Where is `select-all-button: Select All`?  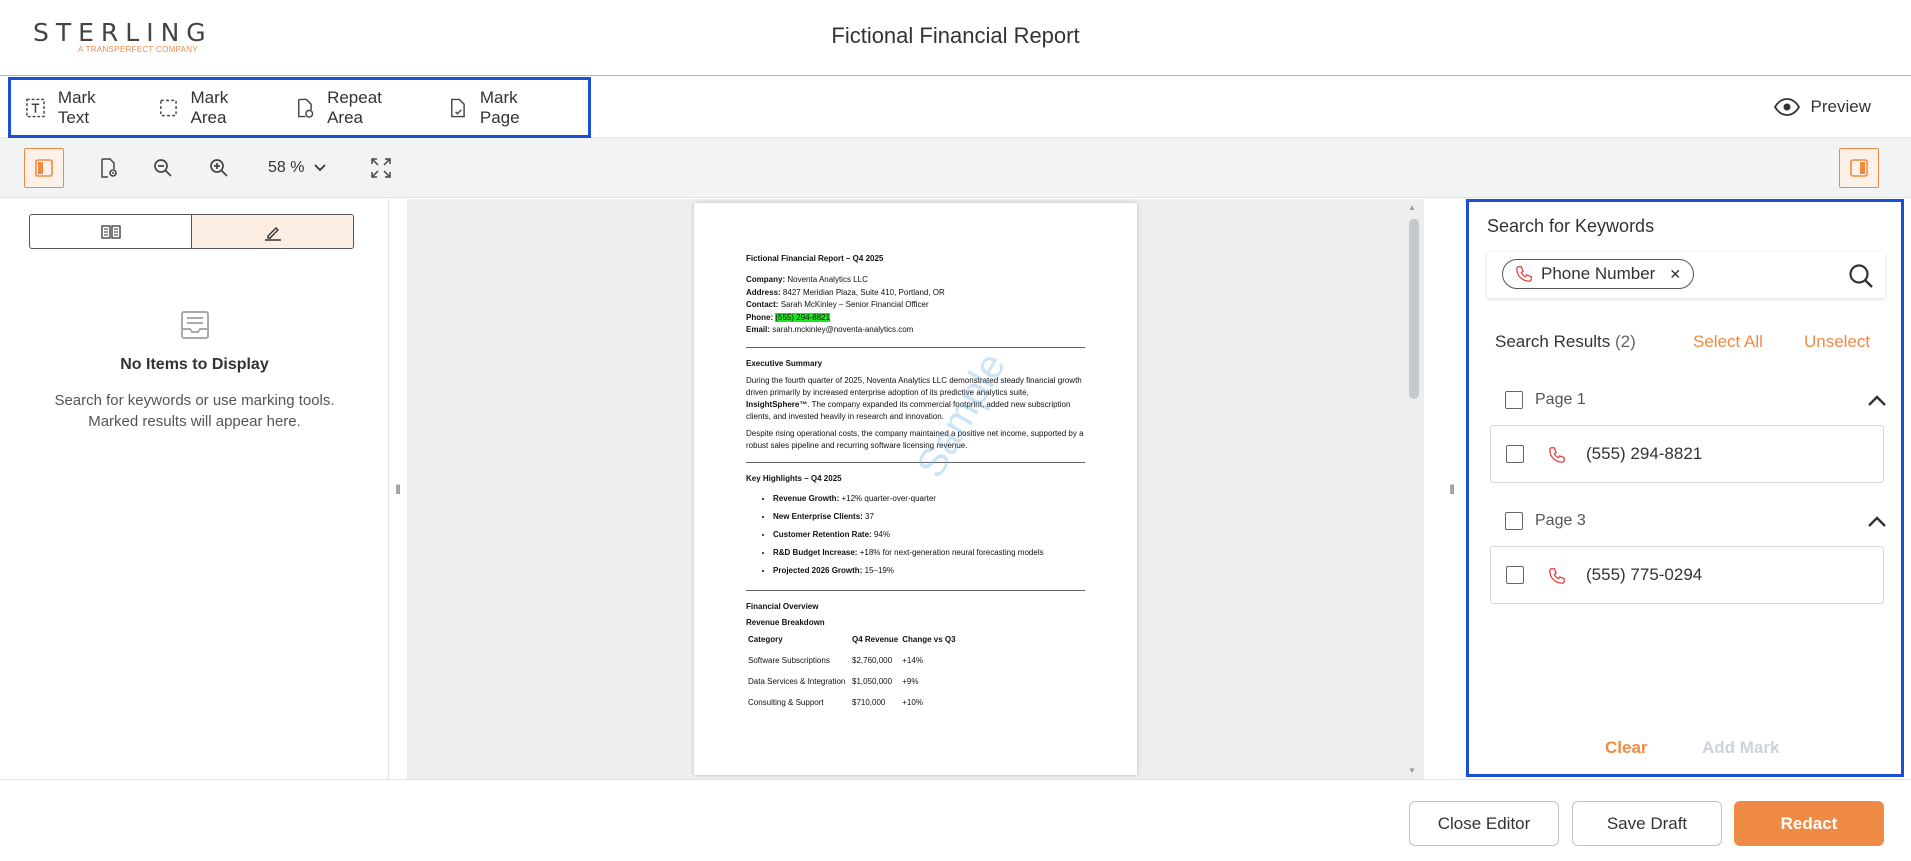
select-all-button: Select All is located at coordinates (1728, 342).